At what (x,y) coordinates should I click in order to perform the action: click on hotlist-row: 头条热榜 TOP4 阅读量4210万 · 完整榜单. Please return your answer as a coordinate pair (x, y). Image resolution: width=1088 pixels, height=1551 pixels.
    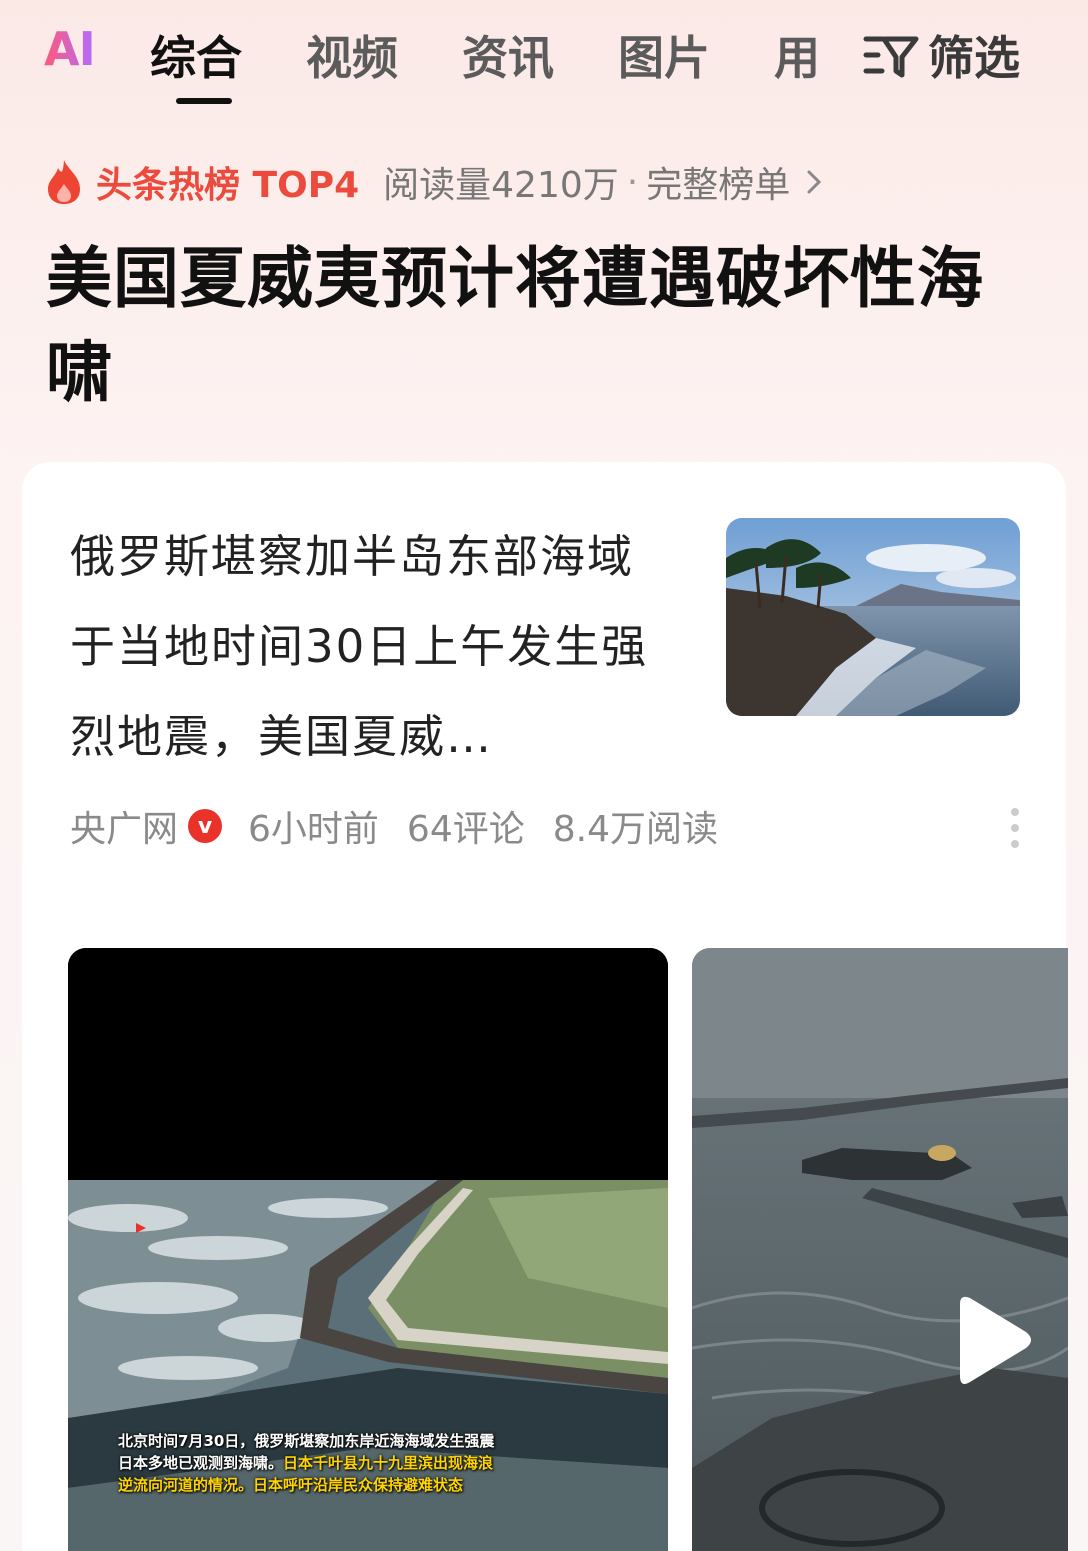
    Looking at the image, I should click on (434, 182).